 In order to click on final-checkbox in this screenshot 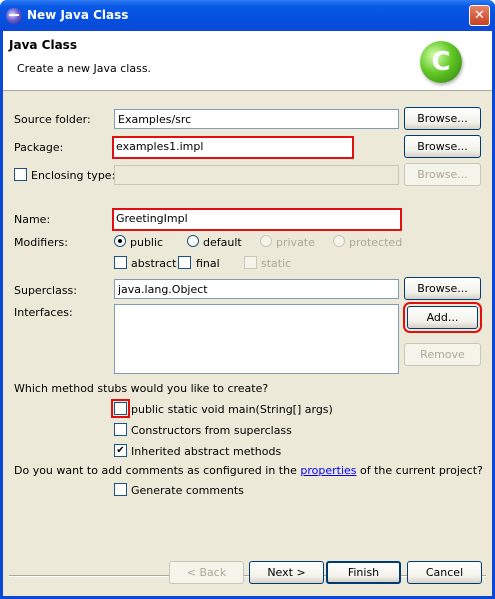, I will do `click(184, 262)`.